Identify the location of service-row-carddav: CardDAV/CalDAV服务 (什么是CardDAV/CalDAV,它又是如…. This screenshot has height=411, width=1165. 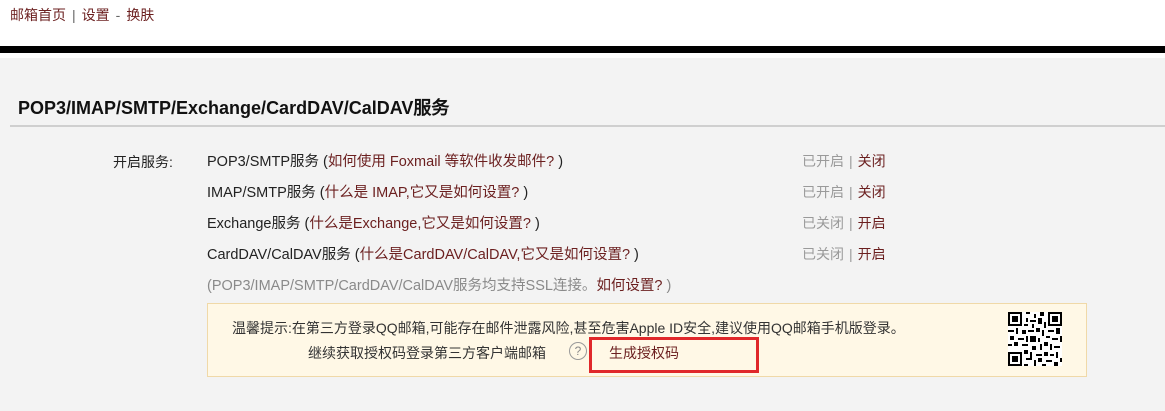
(423, 255).